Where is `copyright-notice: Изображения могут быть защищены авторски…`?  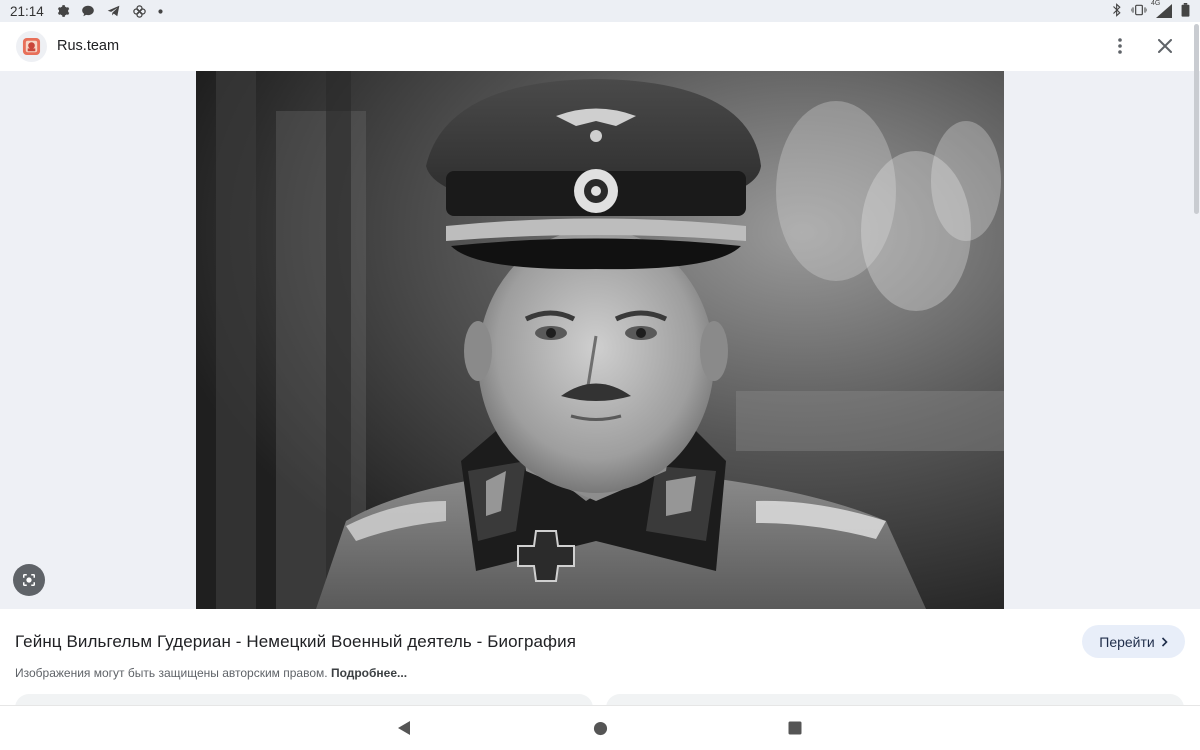
copyright-notice: Изображения могут быть защищены авторски… is located at coordinates (211, 673).